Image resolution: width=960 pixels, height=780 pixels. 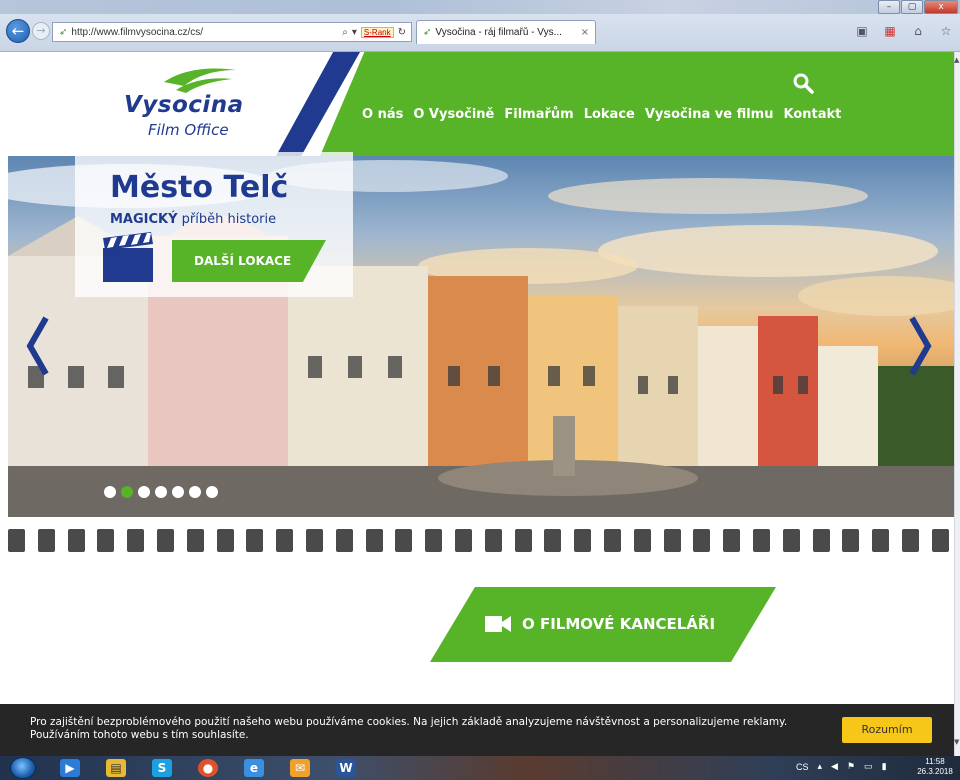 I want to click on video-camera-icon, so click(x=498, y=624).